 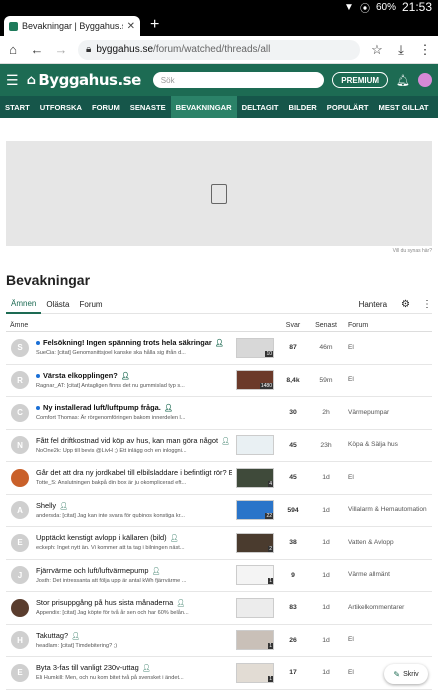 I want to click on forum-link: Artikelkommentarer, so click(x=388, y=608).